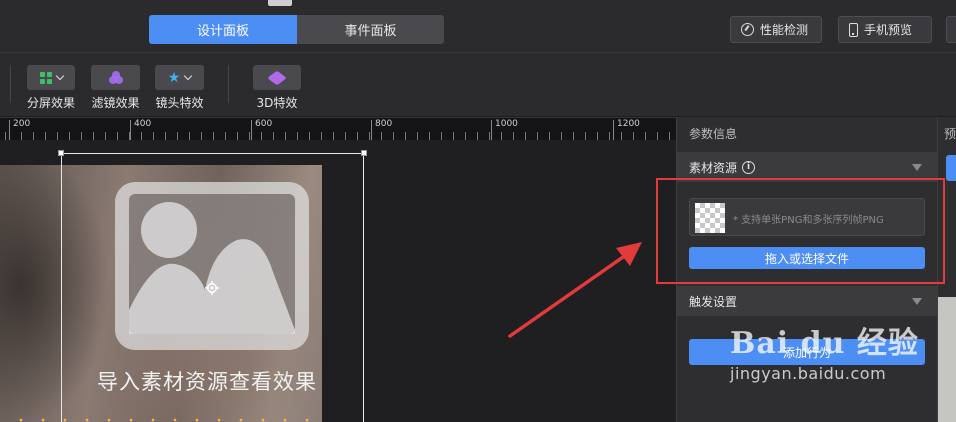 The image size is (956, 422). Describe the element at coordinates (478, 84) in the screenshot. I see `effects-toolbar: 分屏效果 滤镜效果 ★ 镜头特效 3D特效` at that location.